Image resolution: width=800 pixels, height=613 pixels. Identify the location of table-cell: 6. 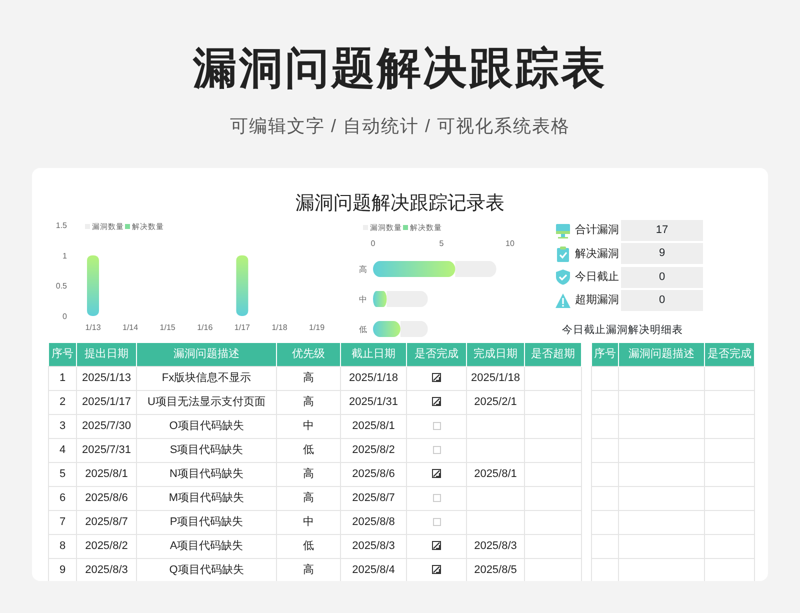
(62, 498).